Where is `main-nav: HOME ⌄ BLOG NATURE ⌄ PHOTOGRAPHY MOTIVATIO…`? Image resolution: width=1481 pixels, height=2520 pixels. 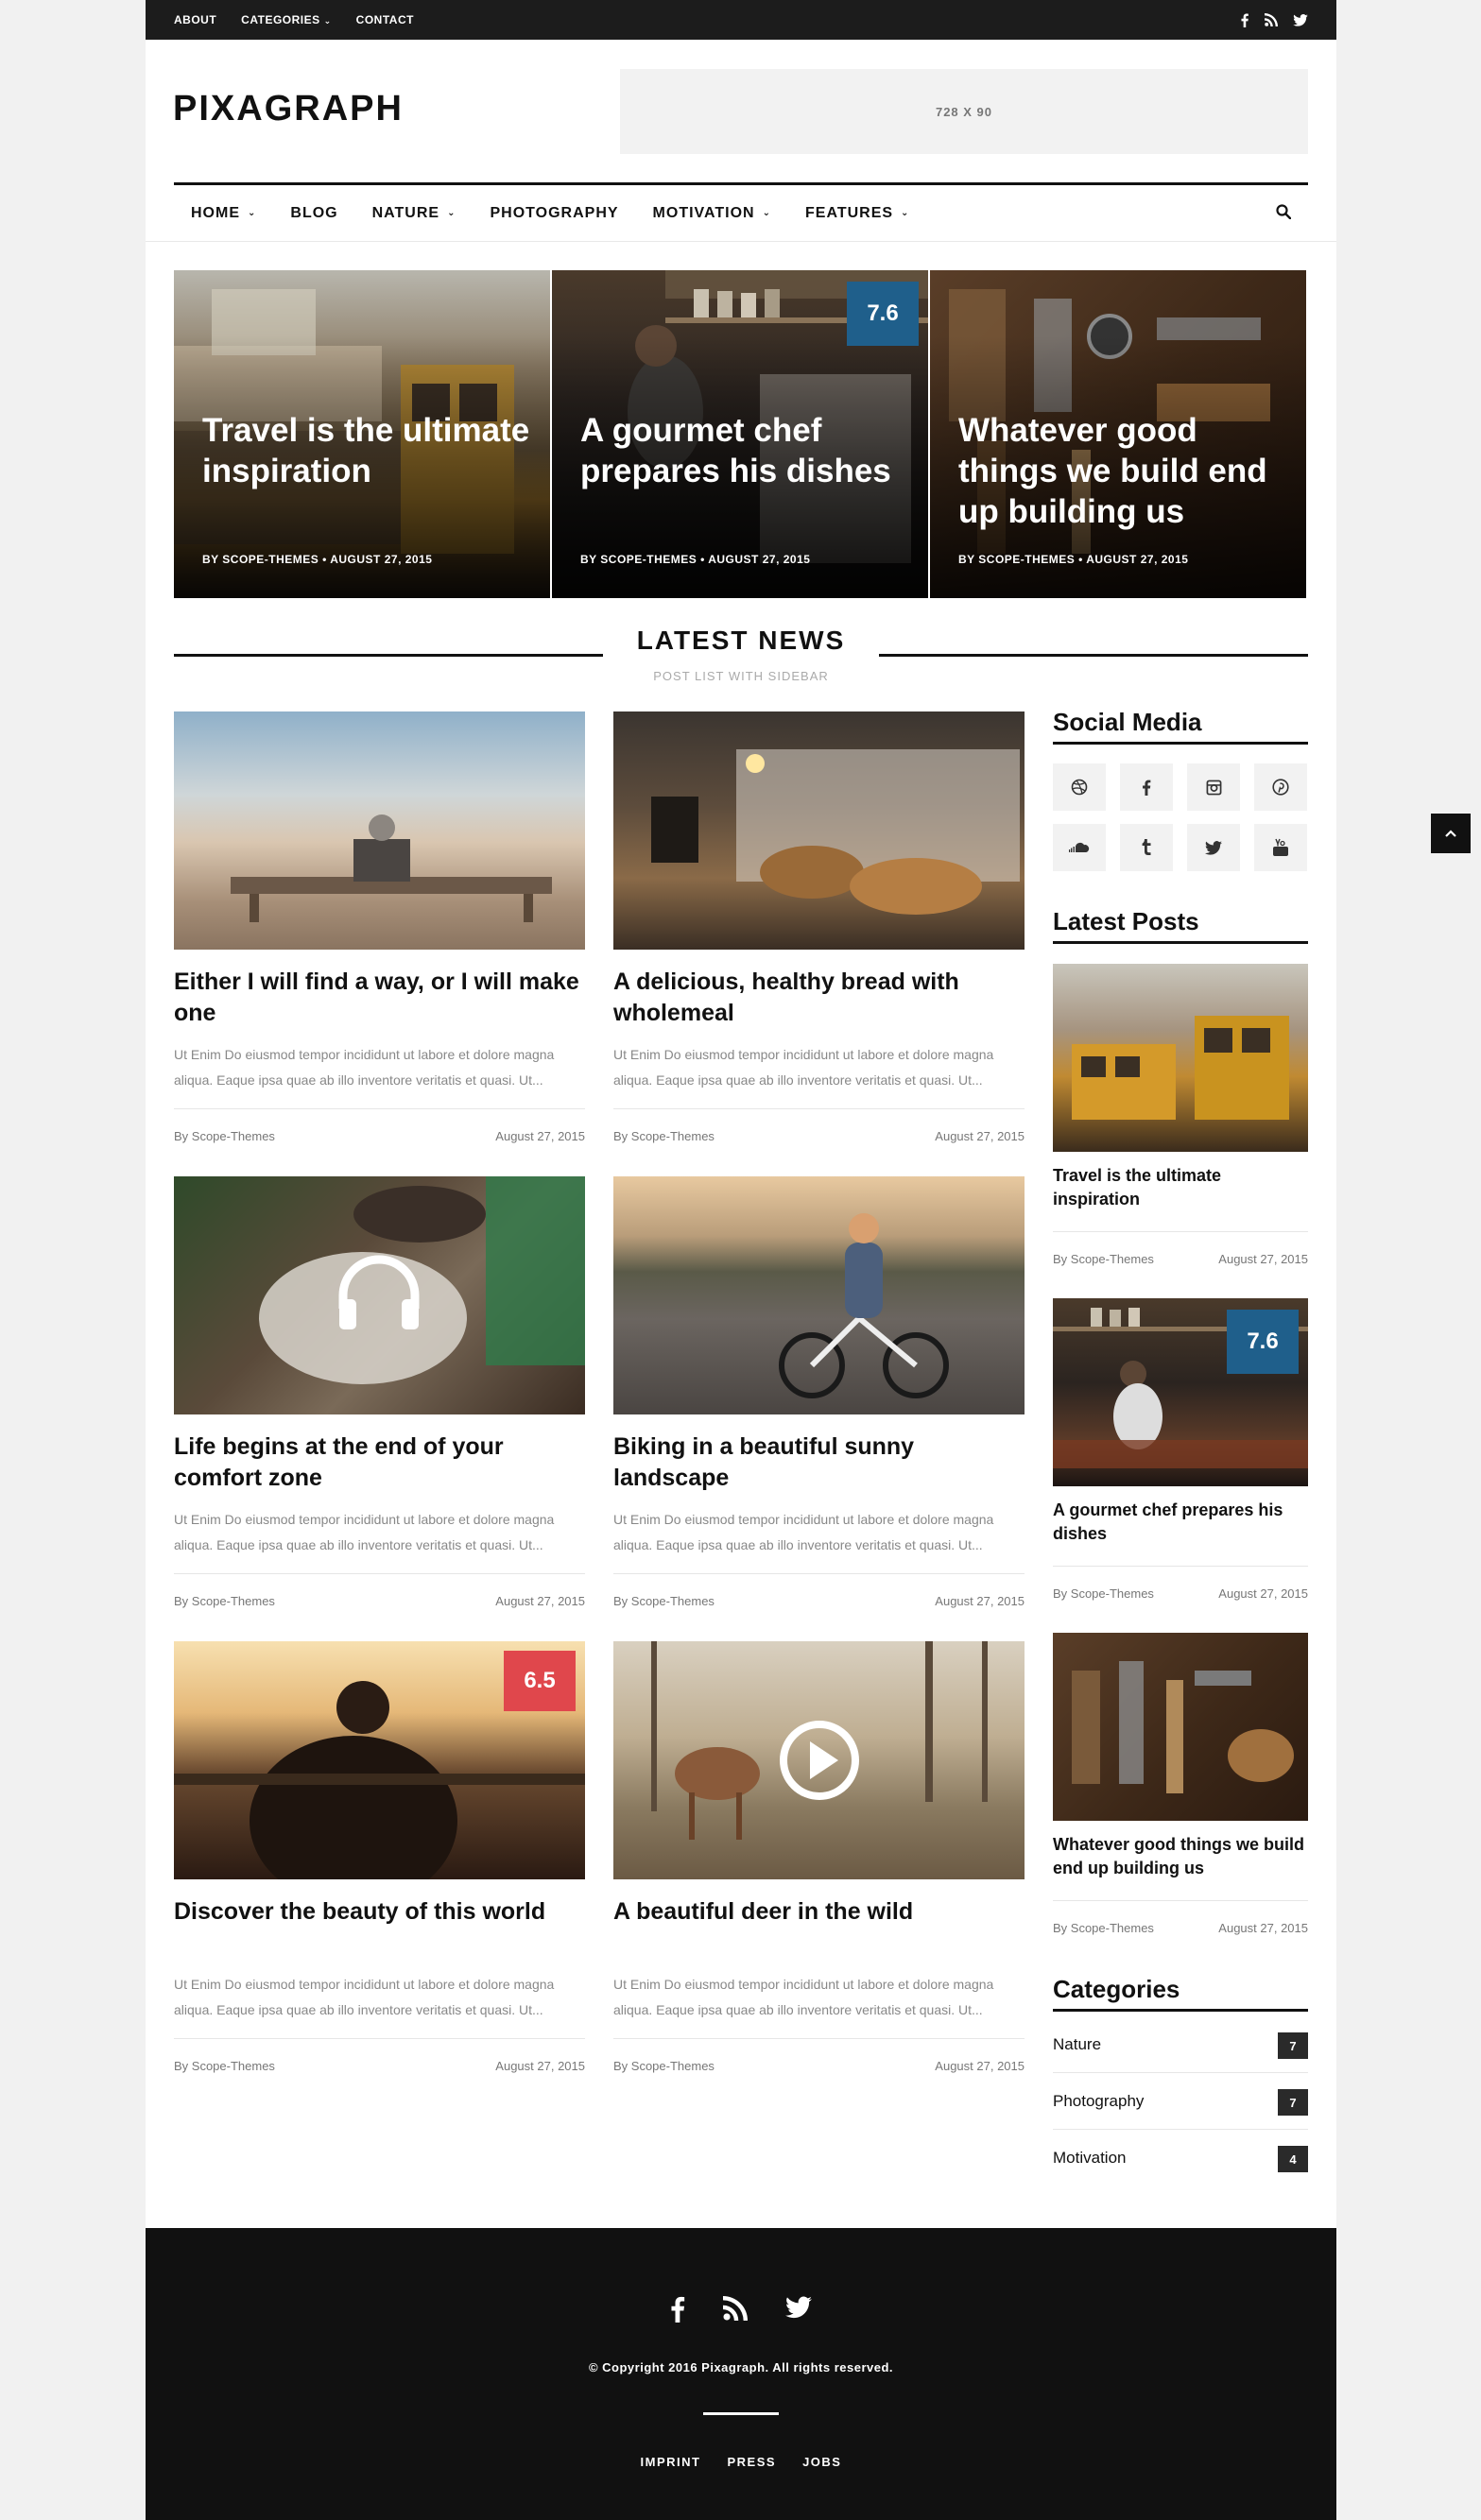 main-nav: HOME ⌄ BLOG NATURE ⌄ PHOTOGRAPHY MOTIVATIO… is located at coordinates (741, 211).